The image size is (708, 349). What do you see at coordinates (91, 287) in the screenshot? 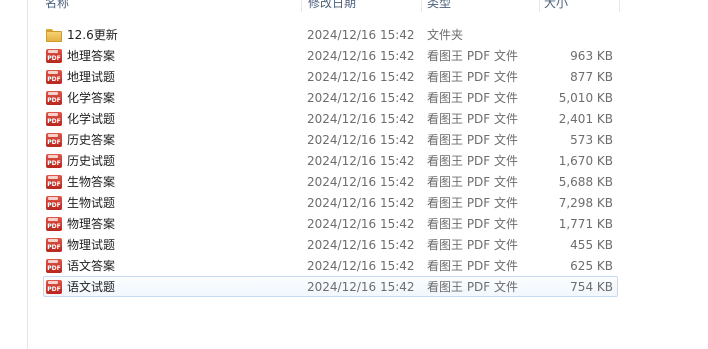
I see `file-name: 语文试题` at bounding box center [91, 287].